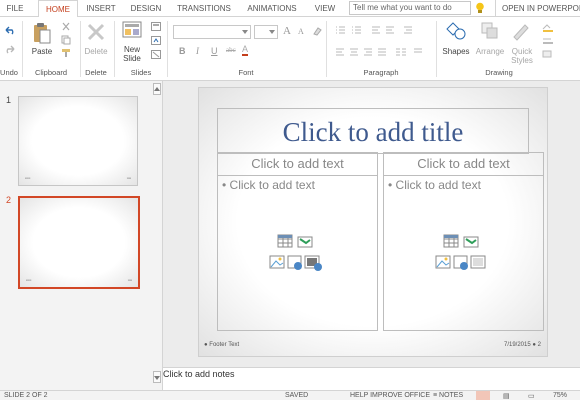  What do you see at coordinates (451, 395) in the screenshot?
I see `notes-toggle-label: NOTES` at bounding box center [451, 395].